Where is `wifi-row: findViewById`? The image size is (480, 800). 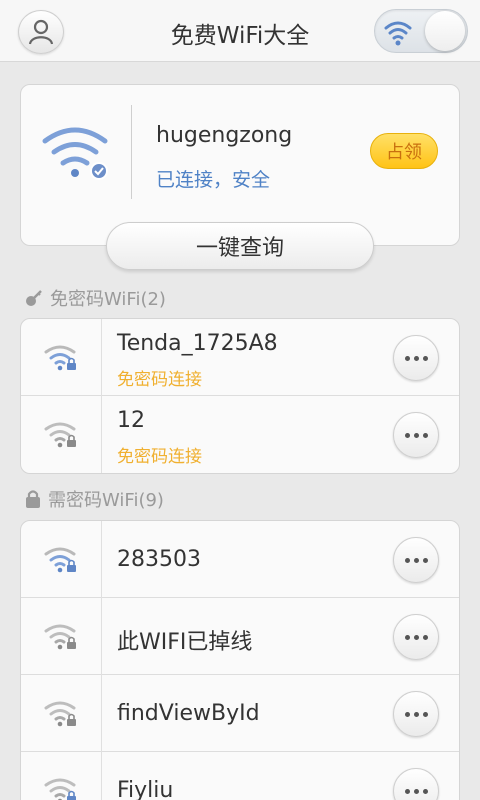 wifi-row: findViewById is located at coordinates (240, 713).